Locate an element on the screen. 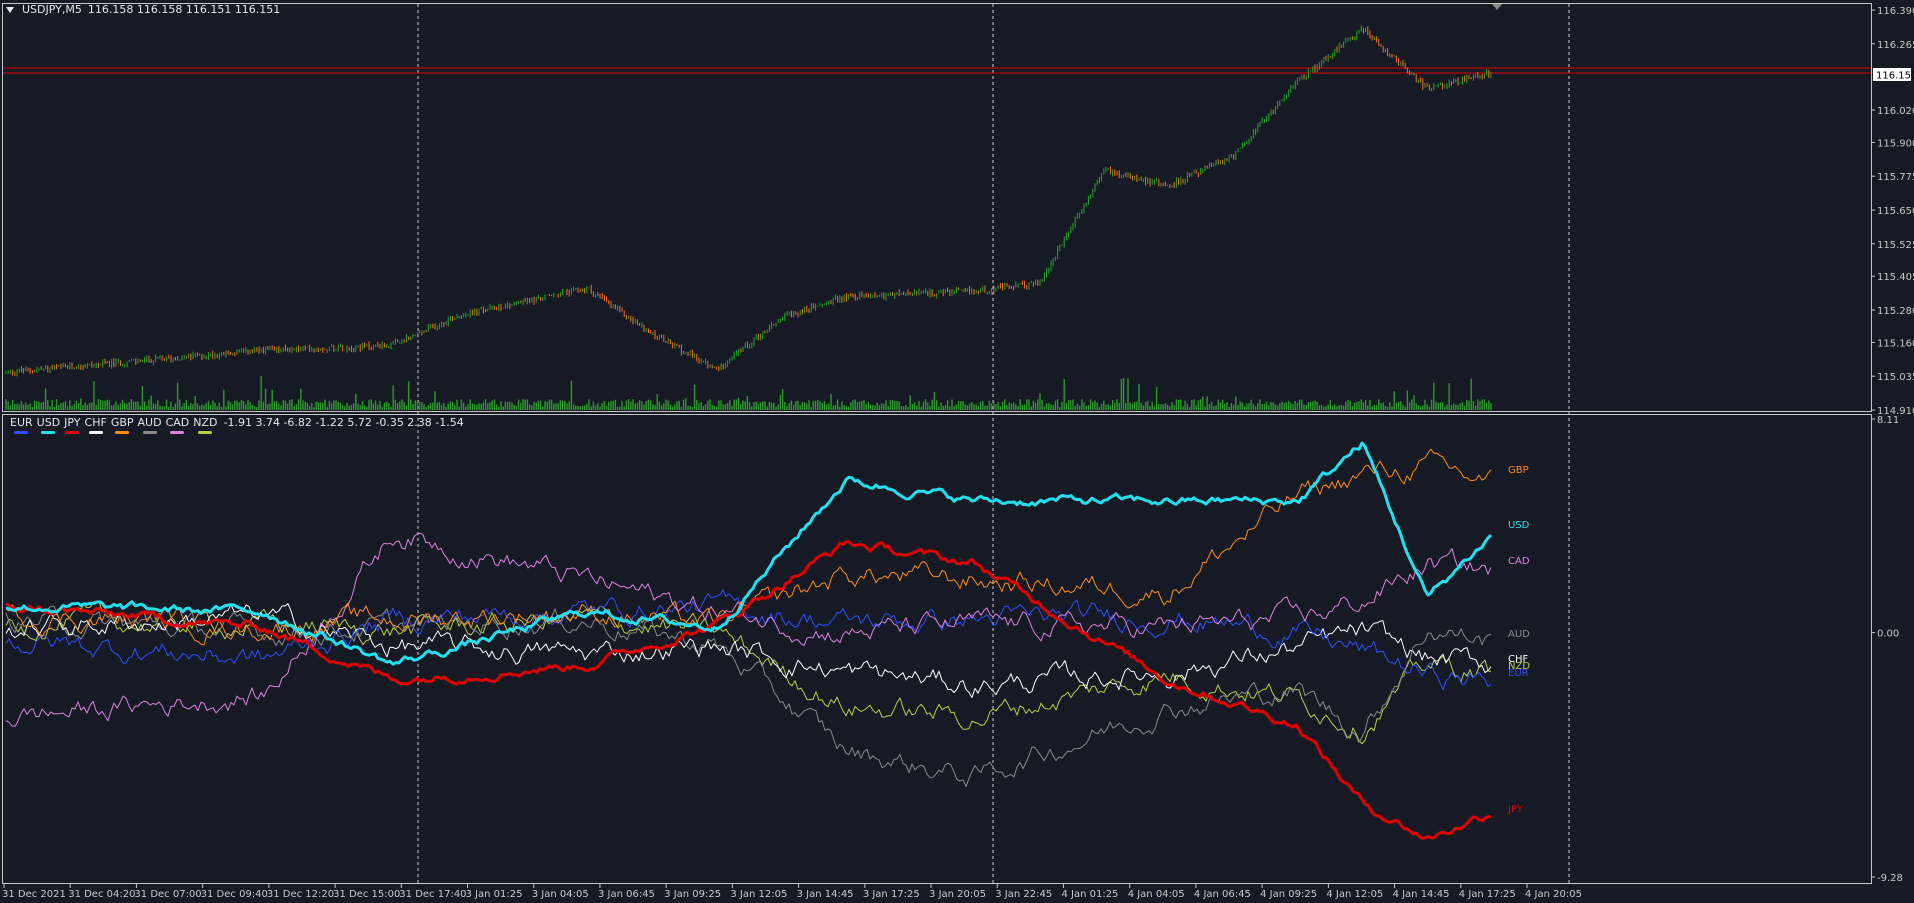 Image resolution: width=1914 pixels, height=903 pixels. indicator-legend-label: EUR is located at coordinates (21, 422).